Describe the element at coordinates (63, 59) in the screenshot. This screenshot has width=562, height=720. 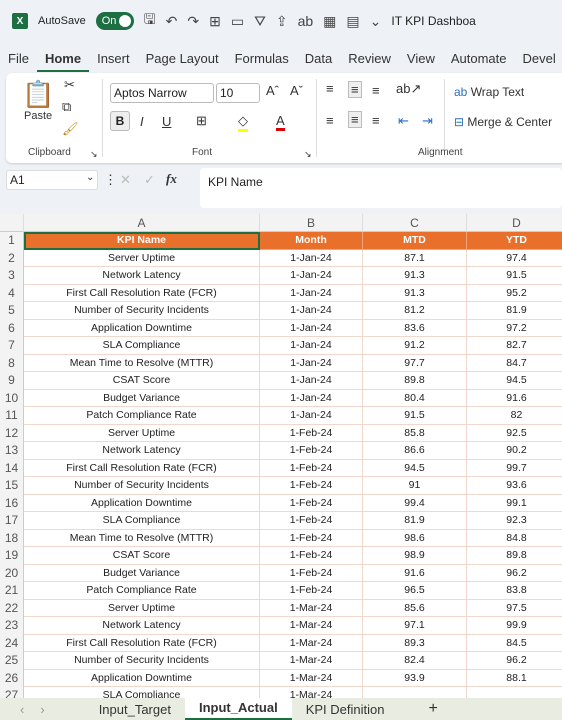
I see `menu-tab-home: Home` at that location.